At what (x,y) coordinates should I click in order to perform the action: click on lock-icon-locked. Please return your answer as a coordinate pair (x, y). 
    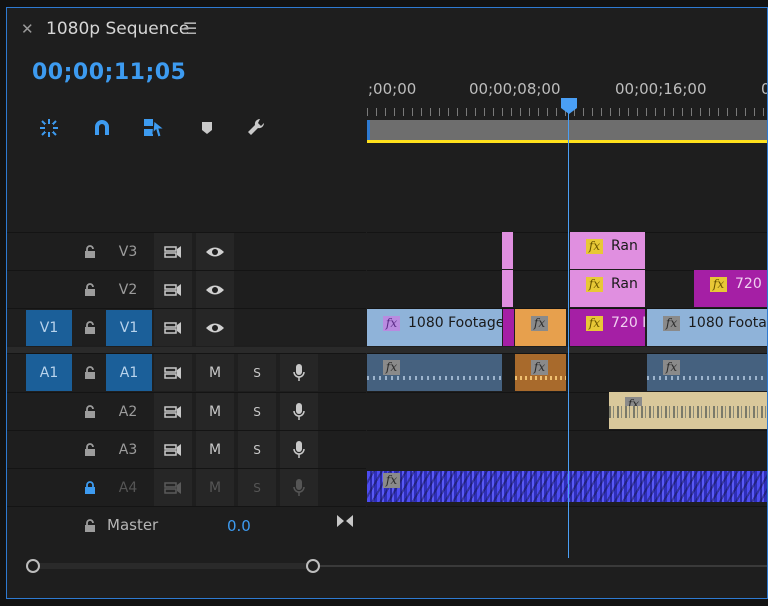
    Looking at the image, I should click on (90, 487).